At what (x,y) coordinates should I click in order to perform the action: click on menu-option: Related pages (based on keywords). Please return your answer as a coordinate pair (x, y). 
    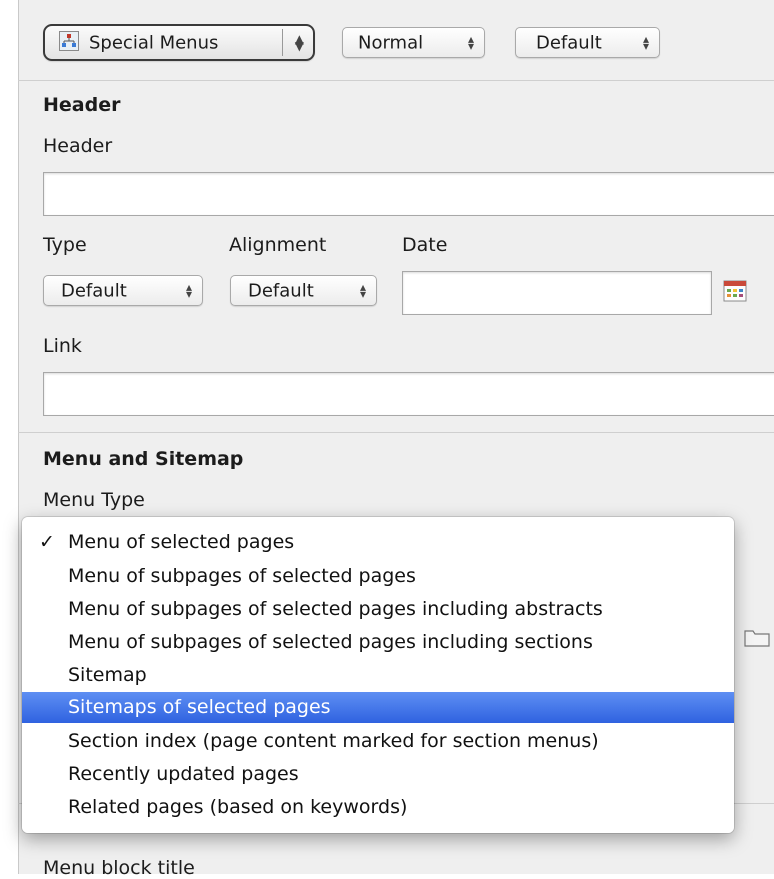
    Looking at the image, I should click on (378, 807).